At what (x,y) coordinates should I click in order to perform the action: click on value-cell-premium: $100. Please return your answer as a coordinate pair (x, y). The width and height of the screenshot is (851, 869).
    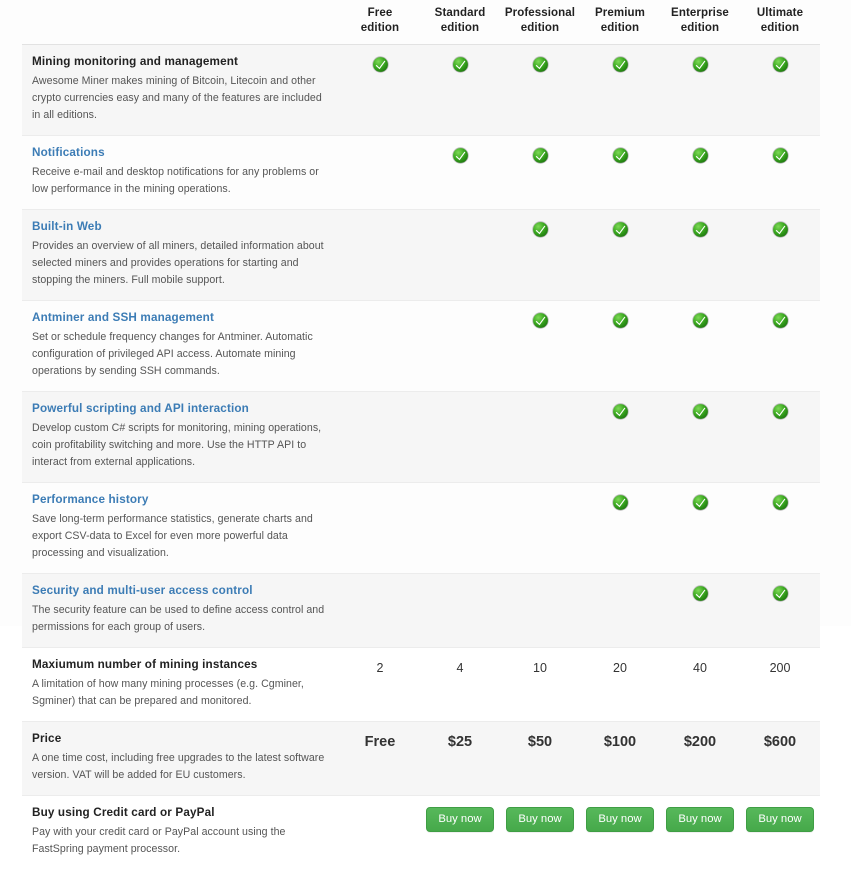
    Looking at the image, I should click on (620, 759).